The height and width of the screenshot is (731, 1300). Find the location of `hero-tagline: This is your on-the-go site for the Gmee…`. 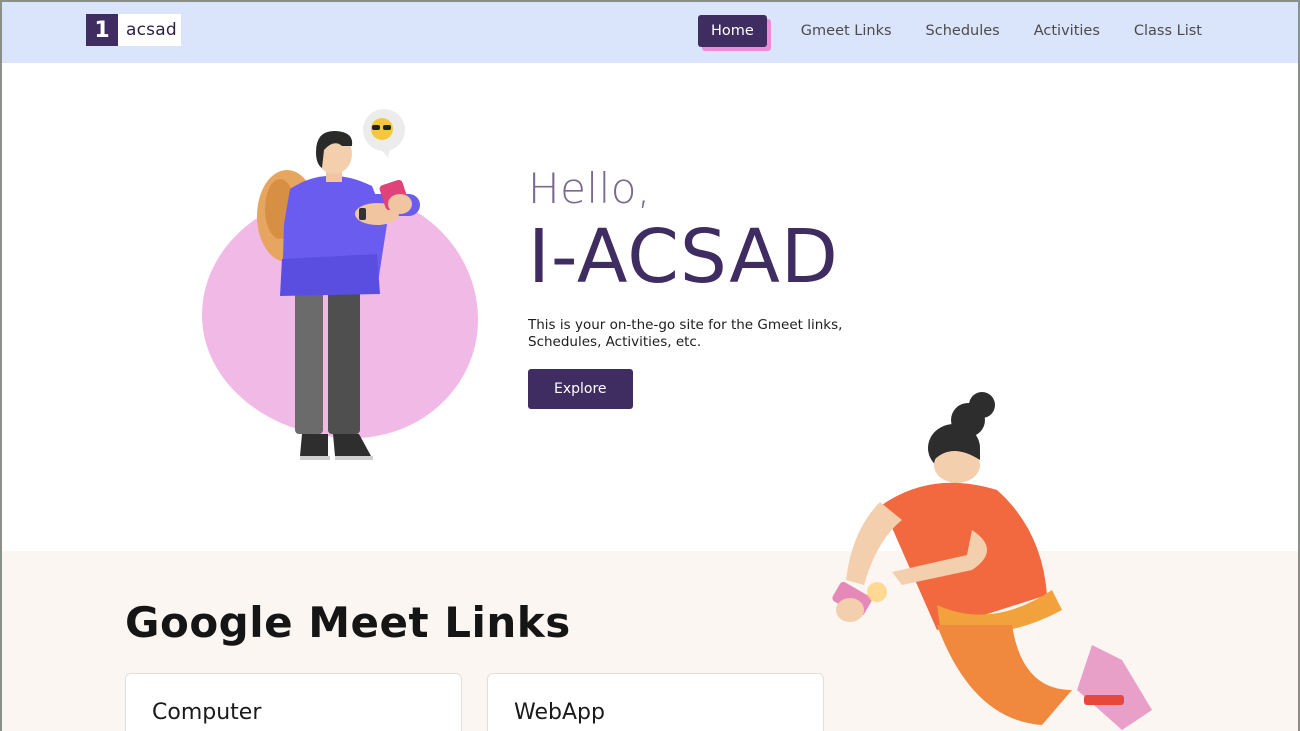

hero-tagline: This is your on-the-go site for the Gmee… is located at coordinates (685, 333).